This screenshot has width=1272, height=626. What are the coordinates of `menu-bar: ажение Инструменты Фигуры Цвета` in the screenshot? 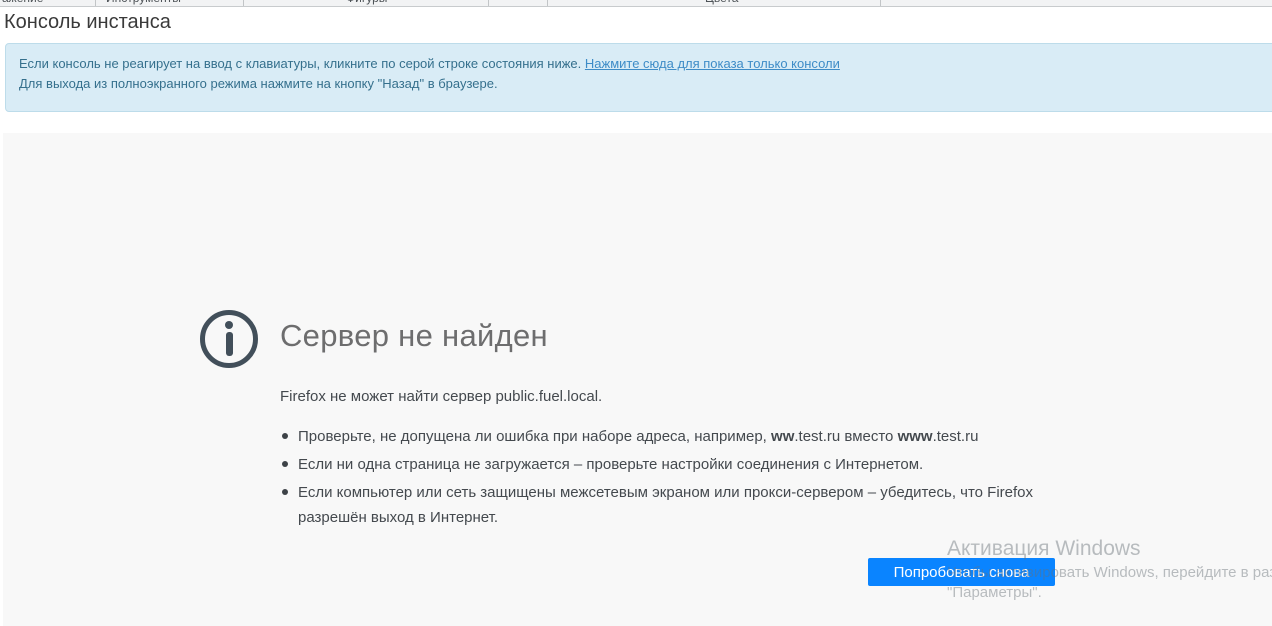 It's located at (636, 3).